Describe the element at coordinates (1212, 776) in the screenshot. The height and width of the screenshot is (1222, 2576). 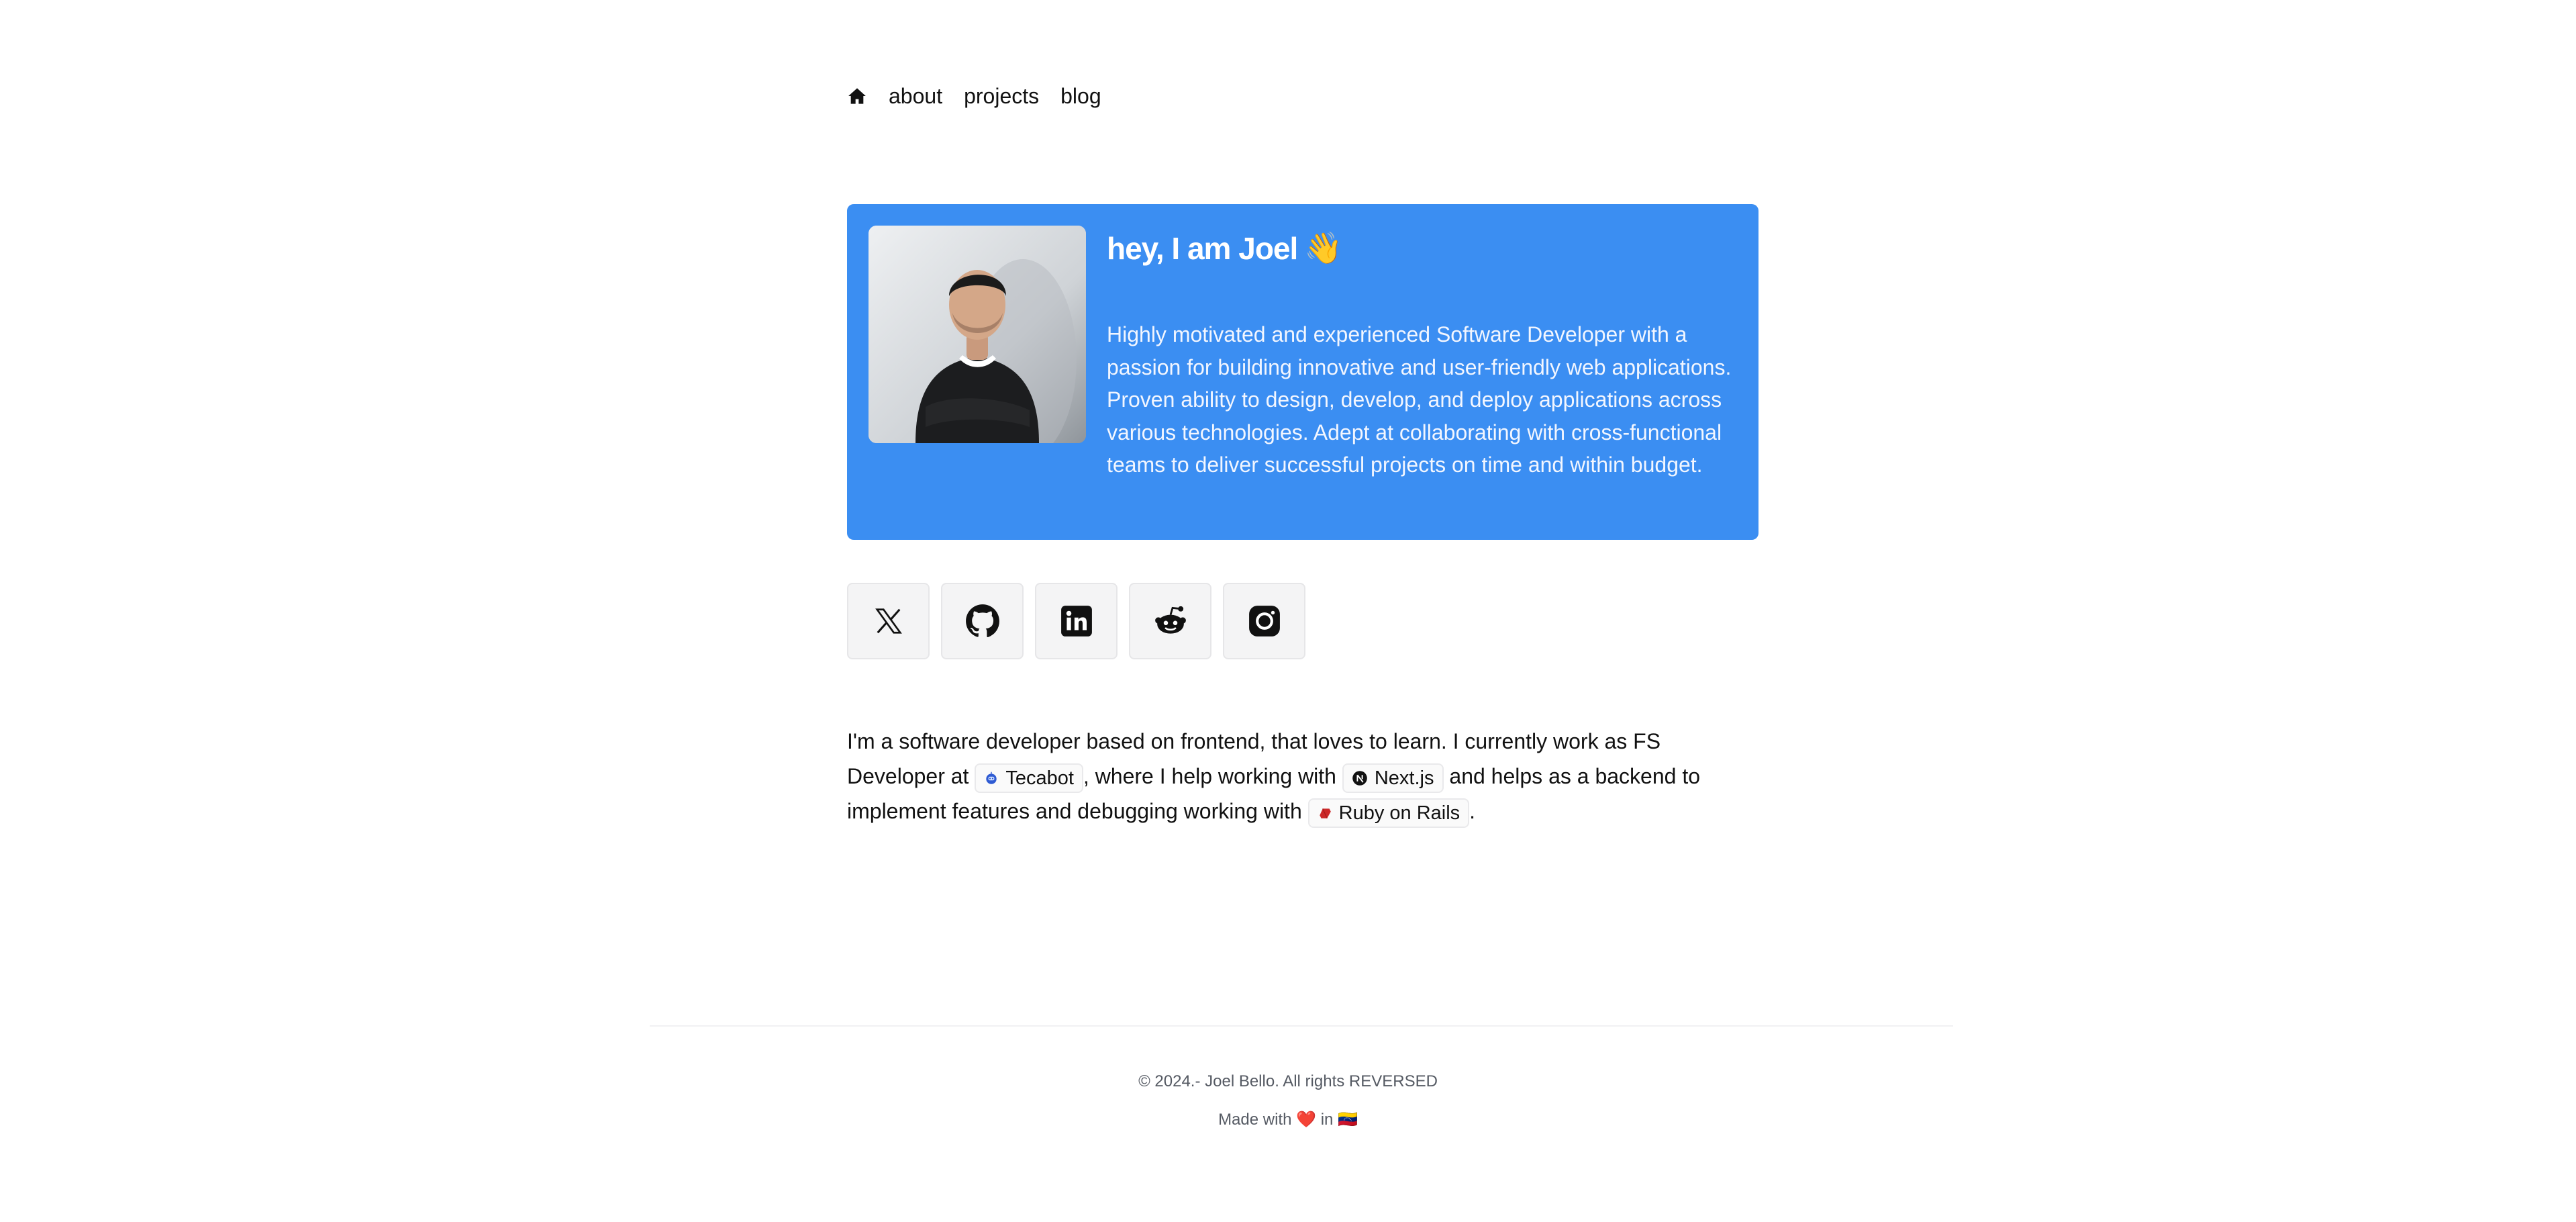
I see `intro-text-2: , where I help working with` at that location.